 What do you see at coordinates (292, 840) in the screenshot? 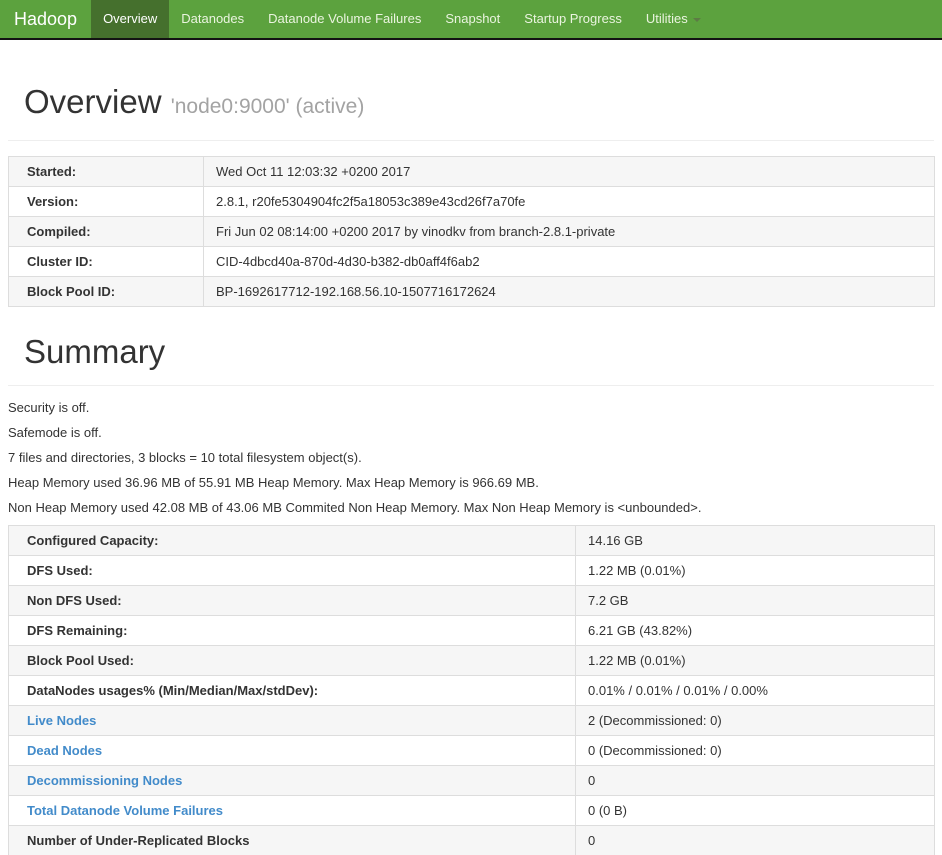
I see `row-label: Number of Under-Replicated Blocks` at bounding box center [292, 840].